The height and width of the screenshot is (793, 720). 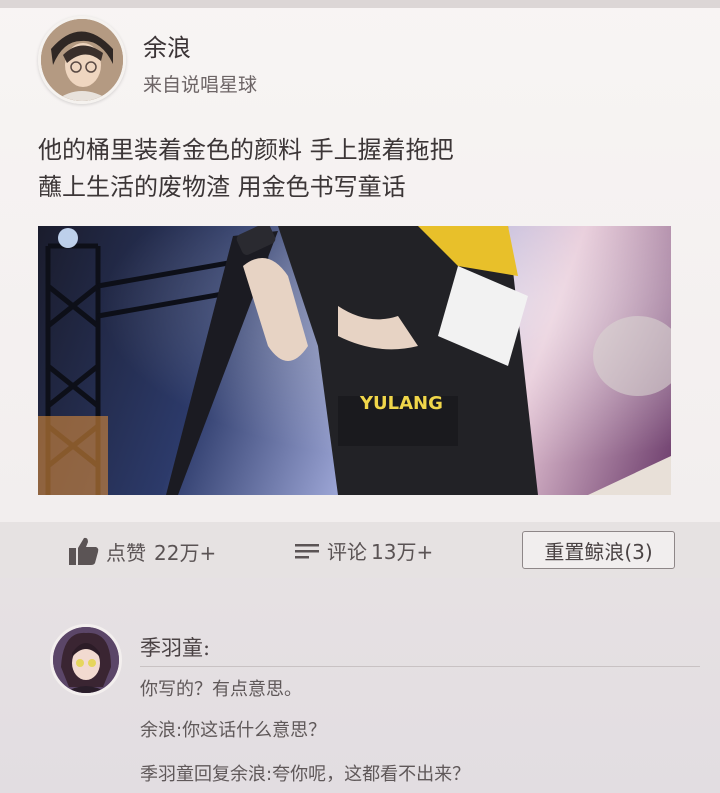 I want to click on like-count: 22万+, so click(x=185, y=552).